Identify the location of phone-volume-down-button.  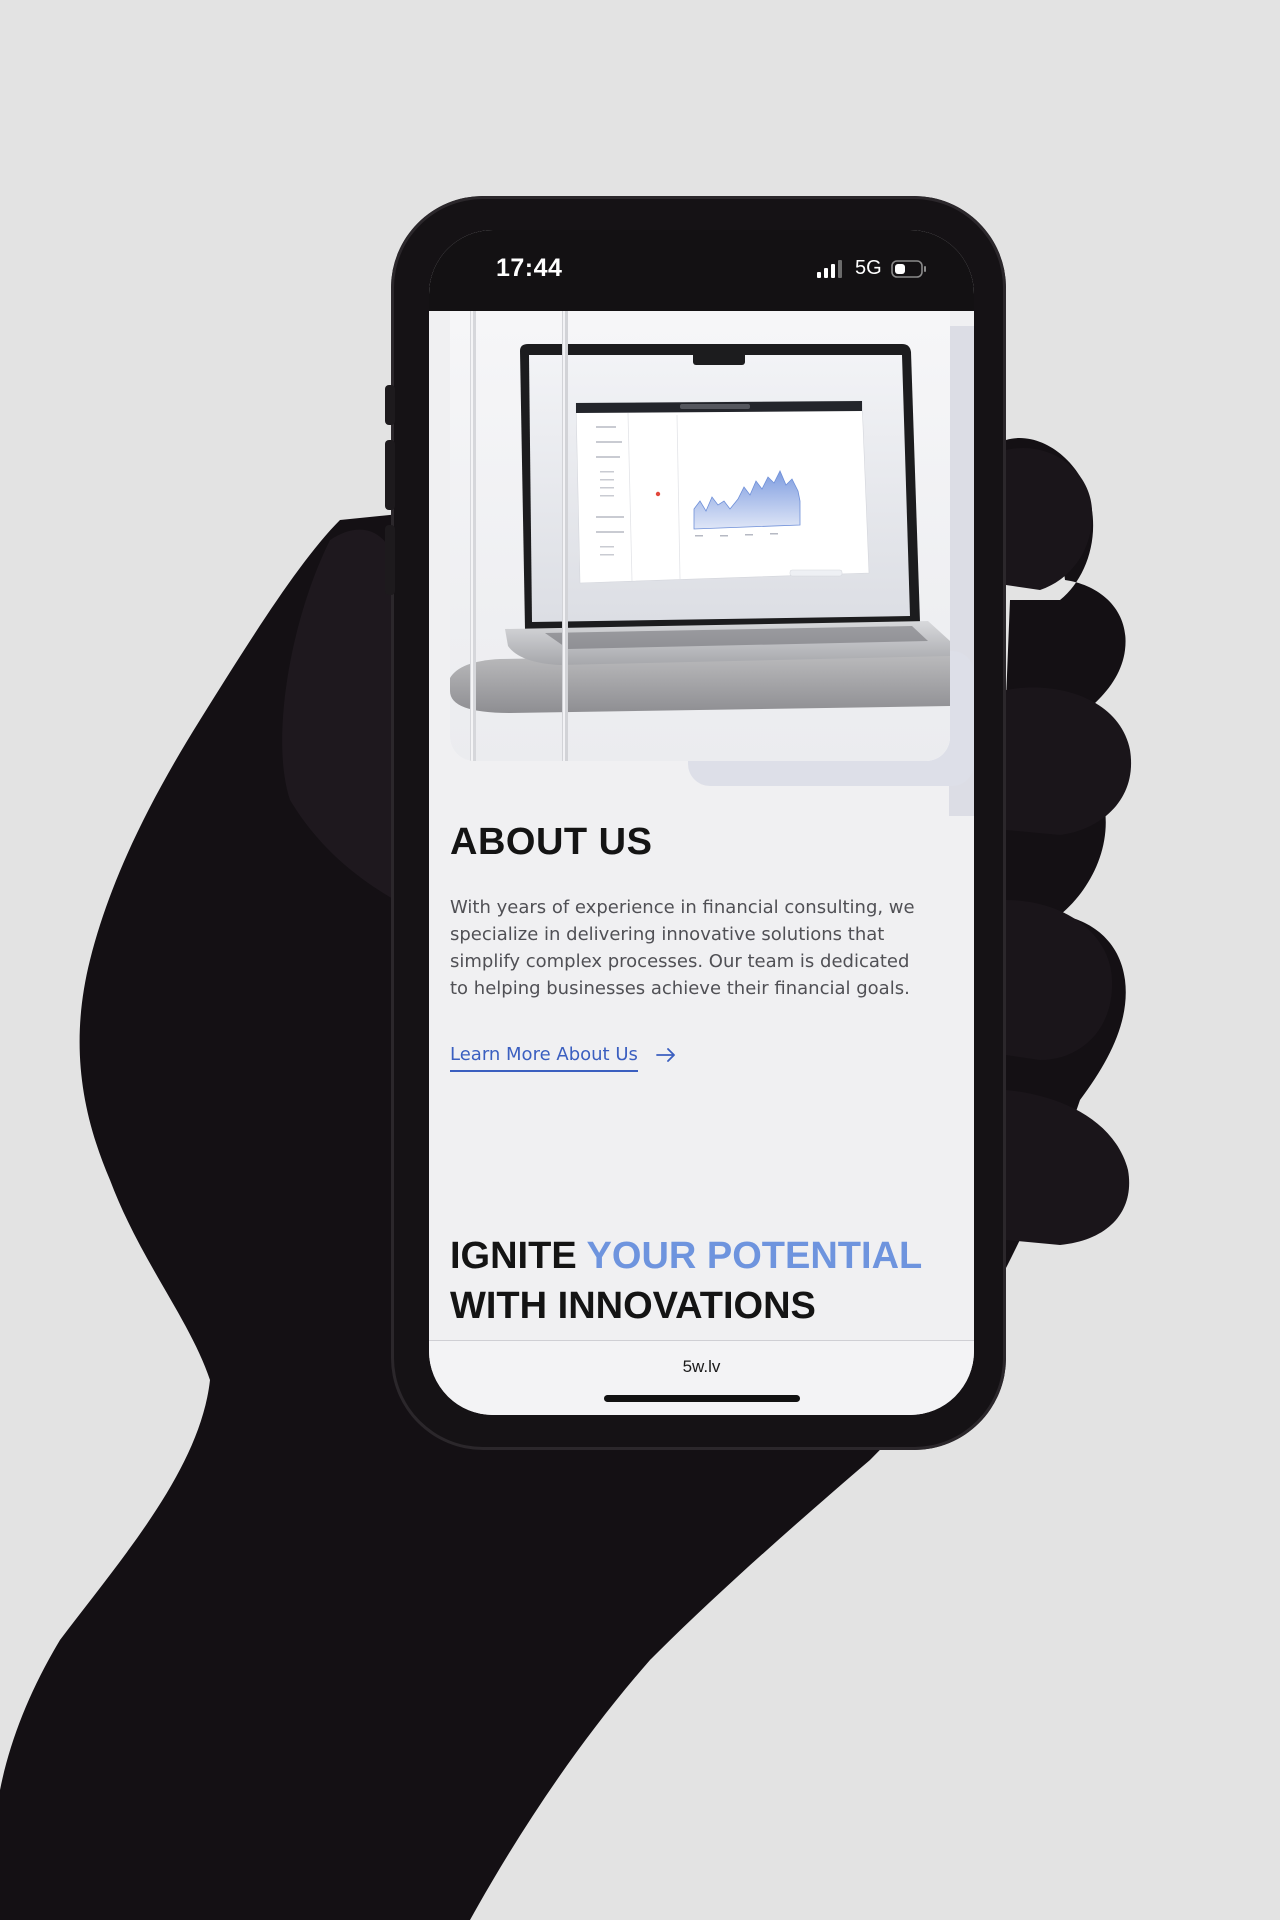
(390, 560).